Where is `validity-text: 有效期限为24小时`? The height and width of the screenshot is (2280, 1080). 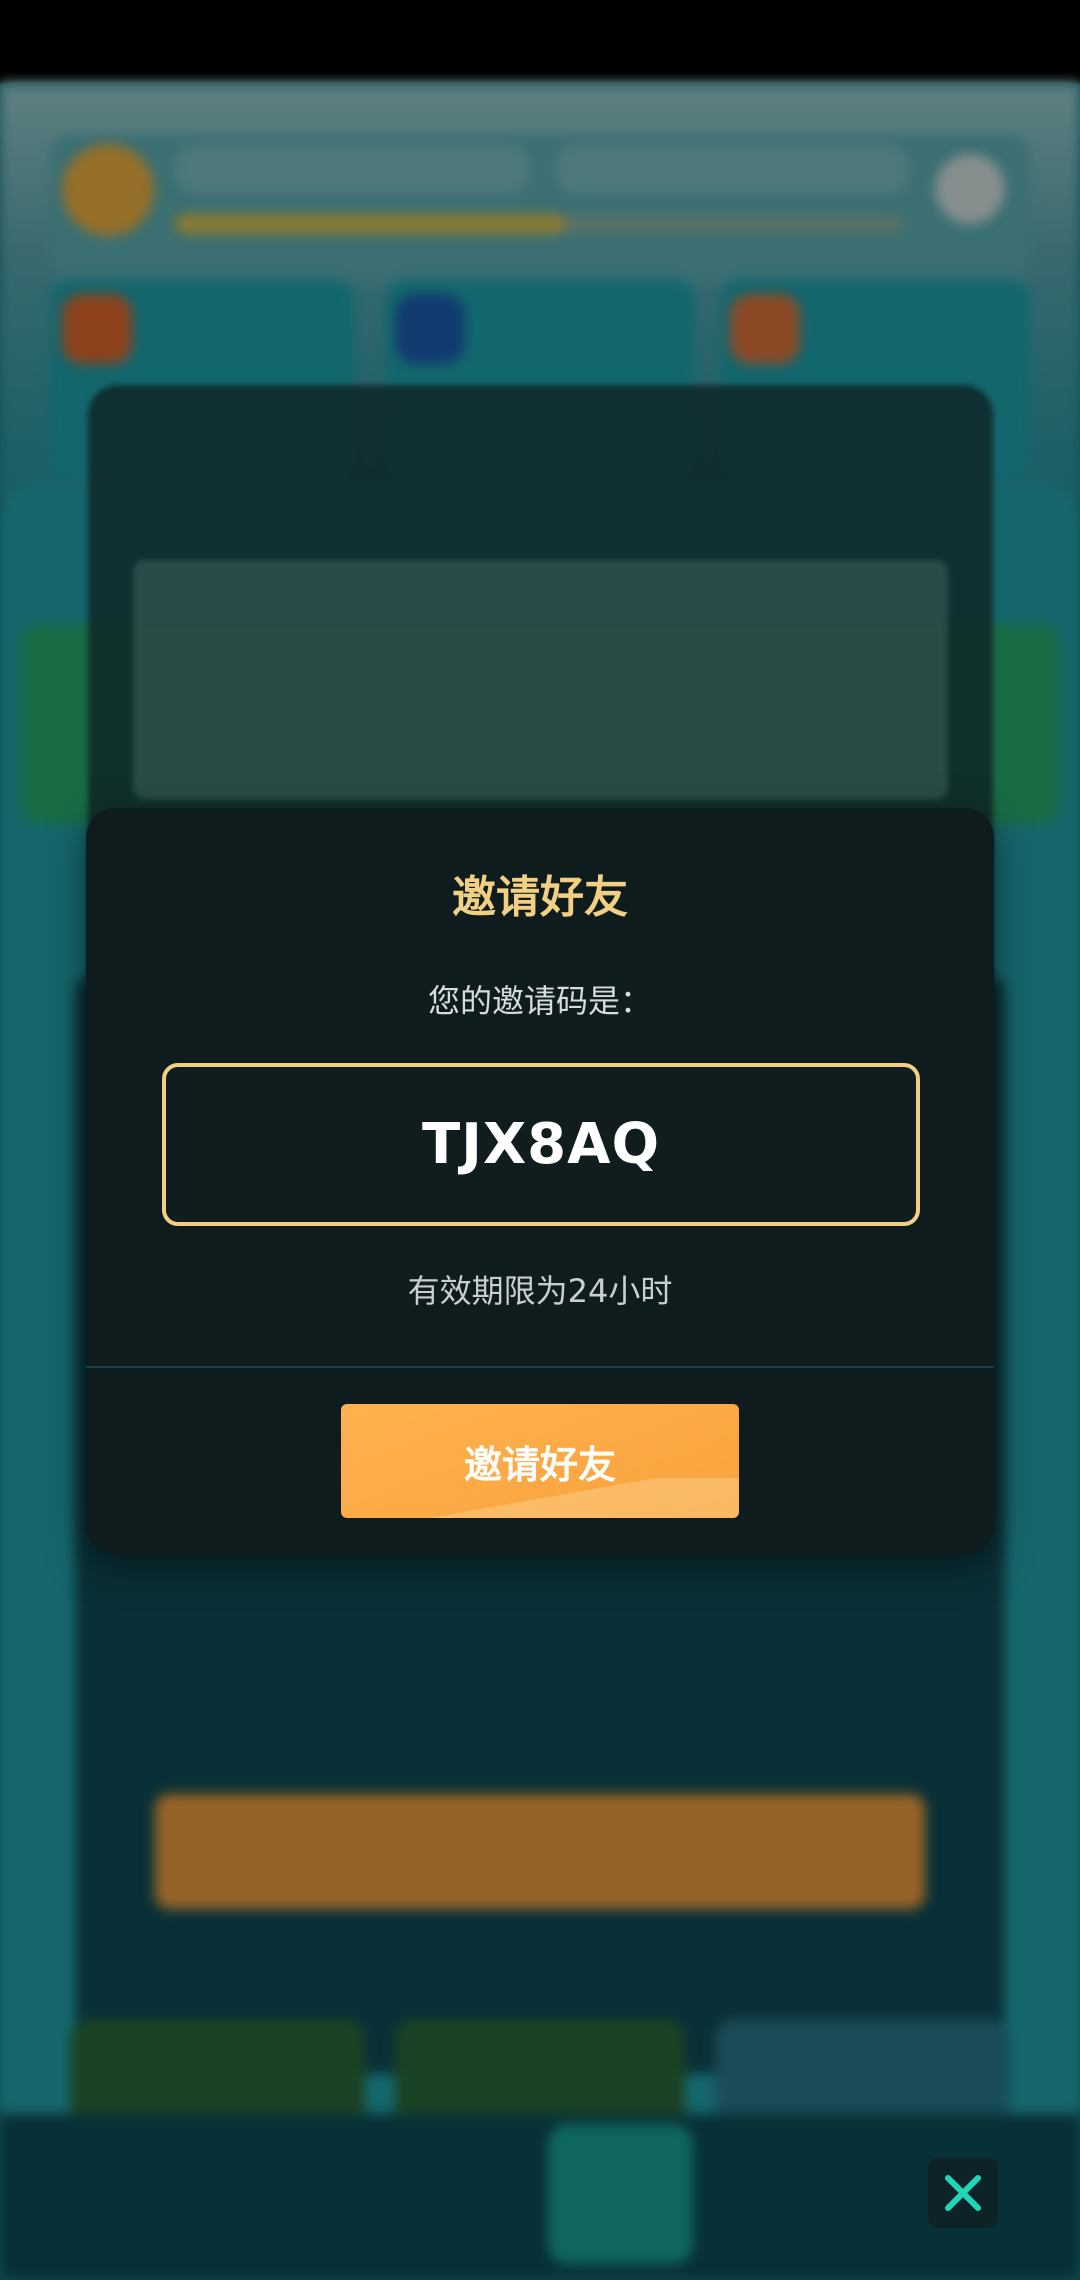 validity-text: 有效期限为24小时 is located at coordinates (540, 1291).